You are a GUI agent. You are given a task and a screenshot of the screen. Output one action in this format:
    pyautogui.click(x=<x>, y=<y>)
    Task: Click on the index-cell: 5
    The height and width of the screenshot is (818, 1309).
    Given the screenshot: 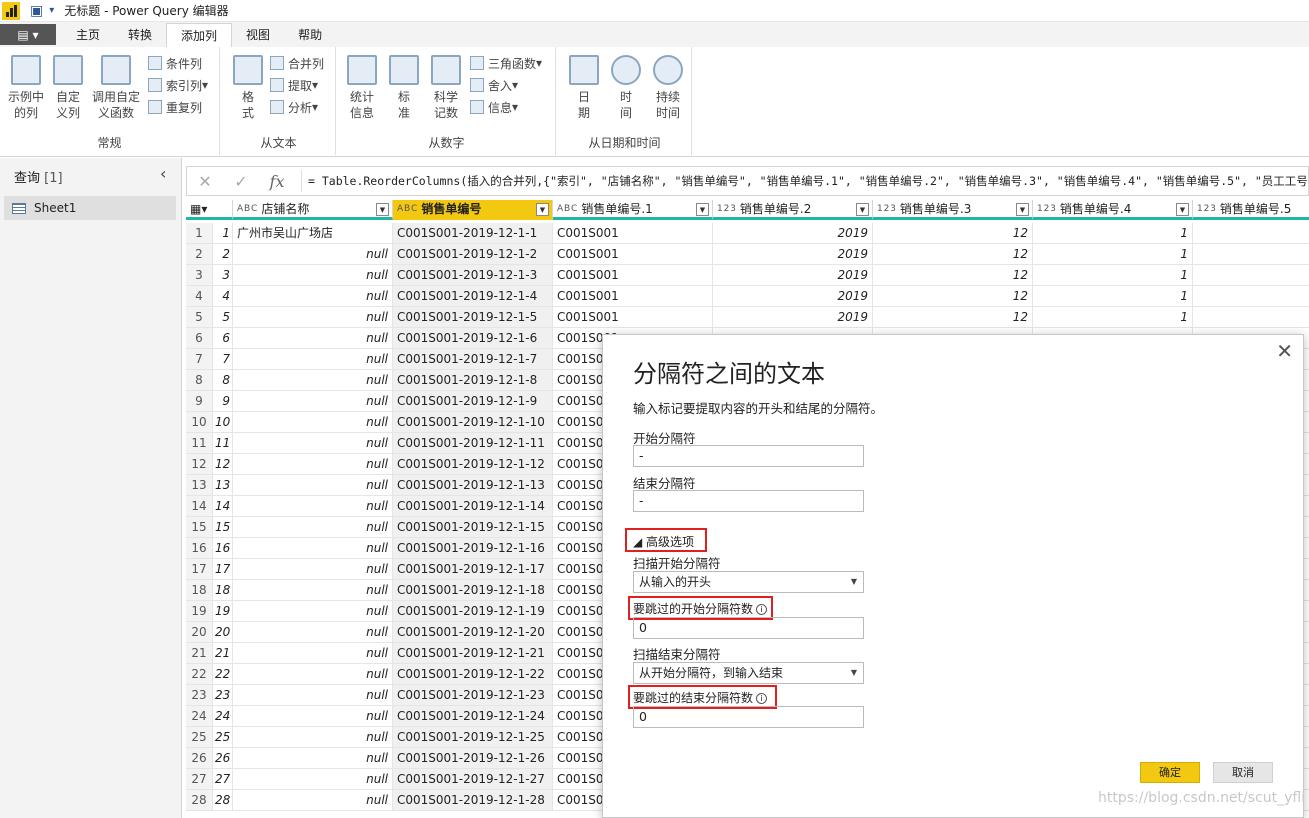 What is the action you would take?
    pyautogui.click(x=223, y=317)
    